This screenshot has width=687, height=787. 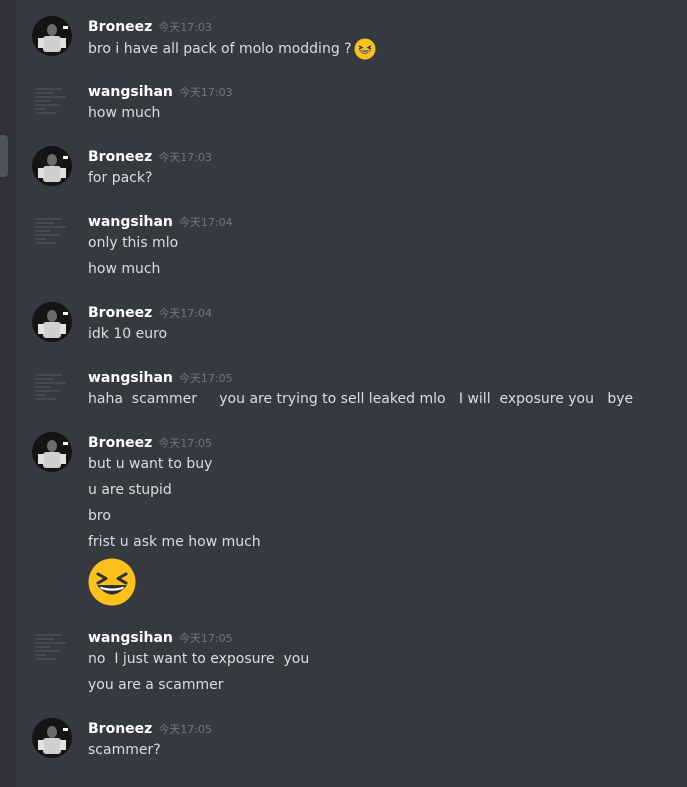 I want to click on message-line: bro i have all pack of molo modding ?, so click(x=232, y=49).